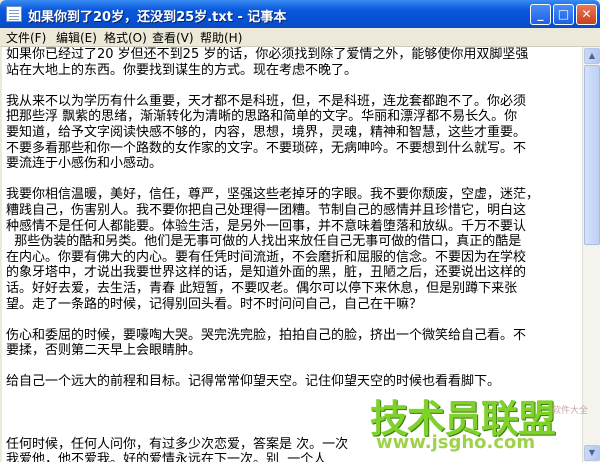 This screenshot has height=462, width=600. Describe the element at coordinates (182, 70) in the screenshot. I see `text-line: 站在大地上的东西。你要找到谋生的方式。现在考虑不晚了。` at that location.